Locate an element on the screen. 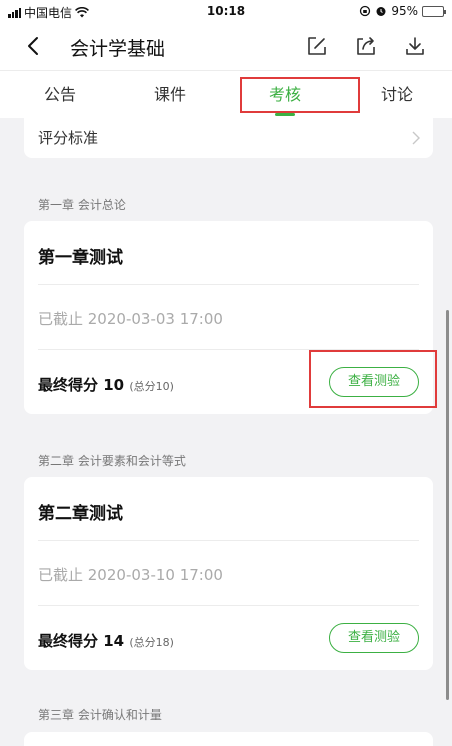 Image resolution: width=452 pixels, height=746 pixels. final-score-label: 最终得分 14 is located at coordinates (81, 641).